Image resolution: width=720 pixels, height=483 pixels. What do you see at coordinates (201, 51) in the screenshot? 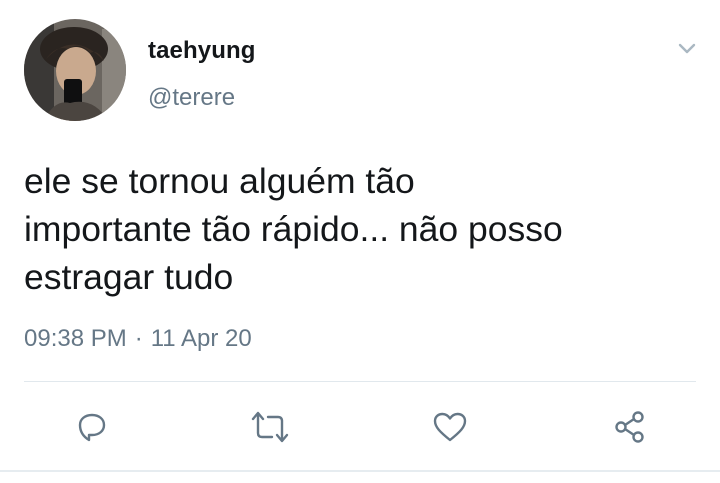
I see `display-name: taehyung` at bounding box center [201, 51].